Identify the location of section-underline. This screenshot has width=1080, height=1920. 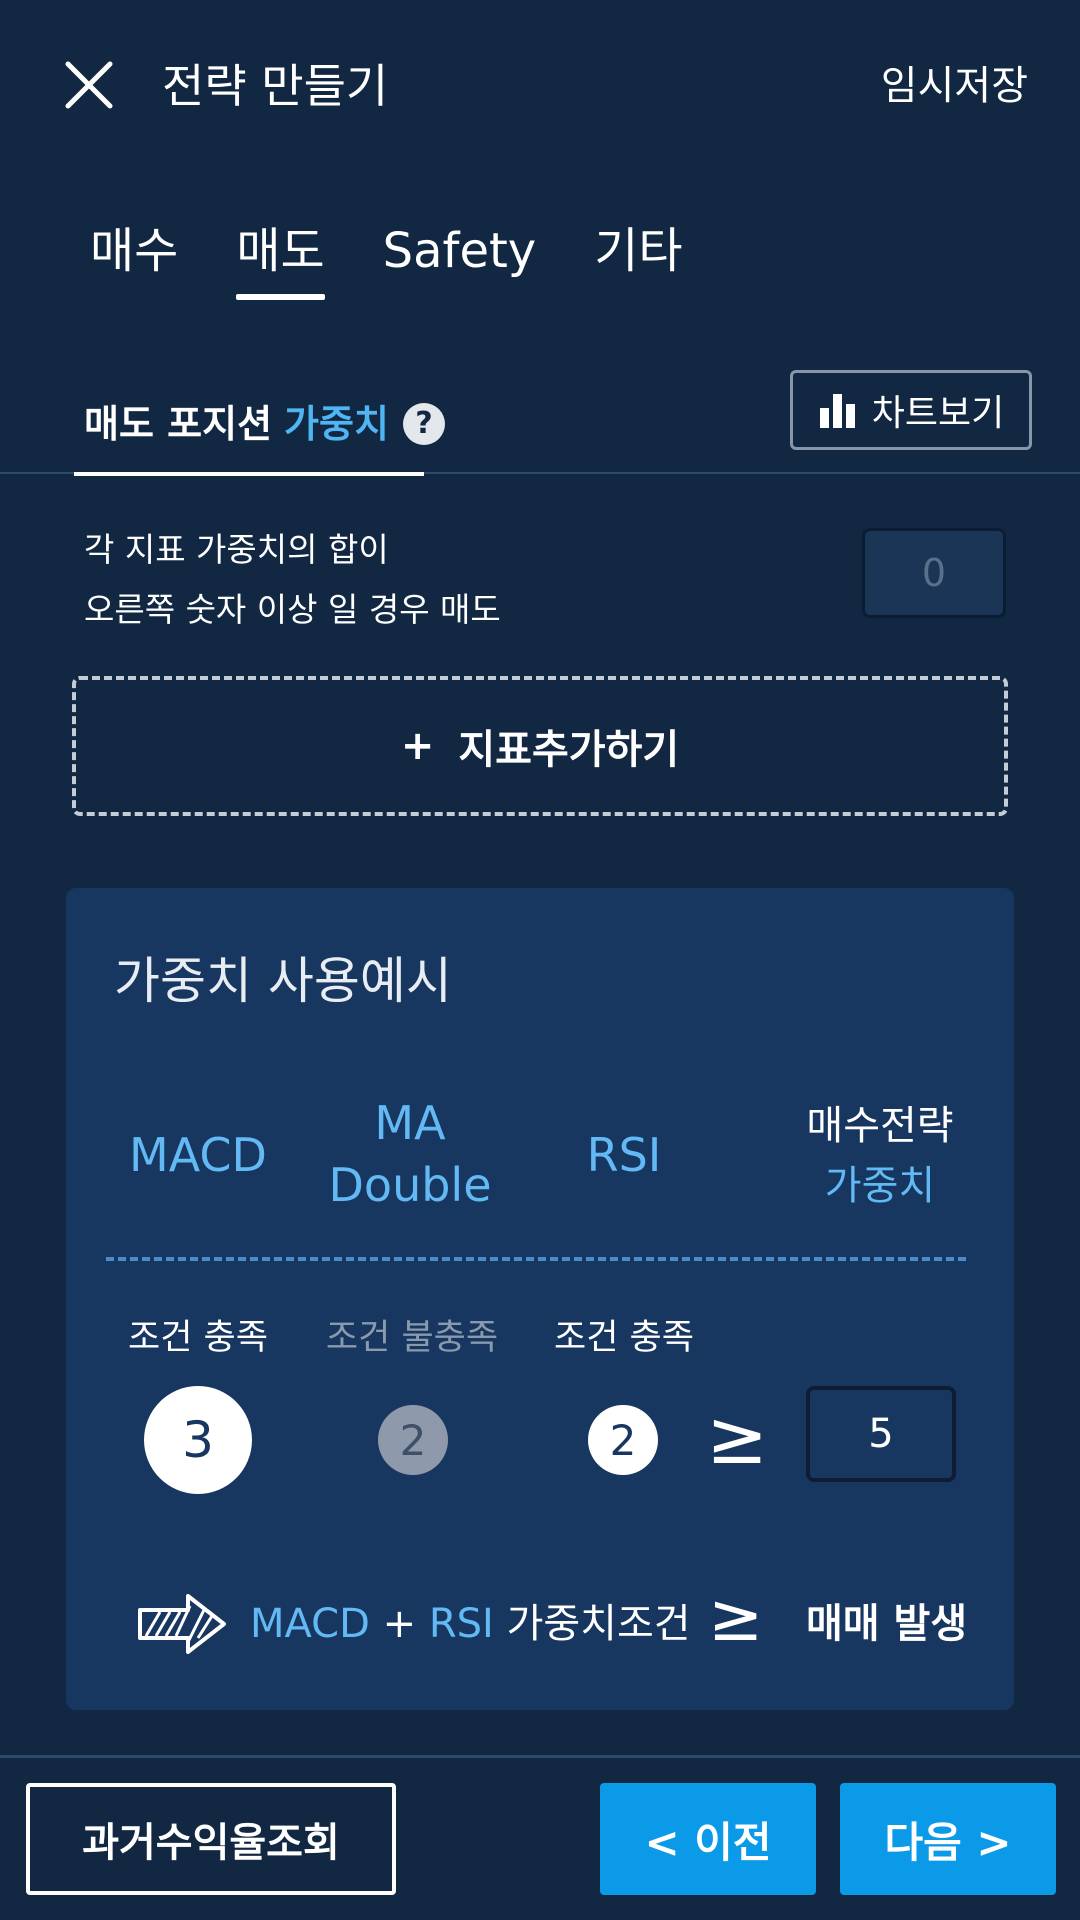
(249, 474).